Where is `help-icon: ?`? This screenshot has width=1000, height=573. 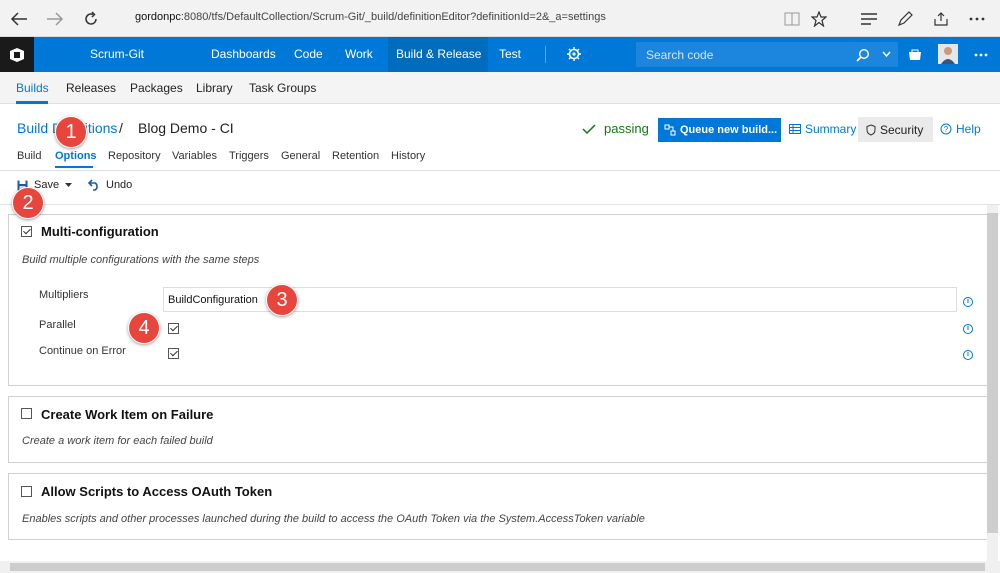
help-icon: ? is located at coordinates (946, 129).